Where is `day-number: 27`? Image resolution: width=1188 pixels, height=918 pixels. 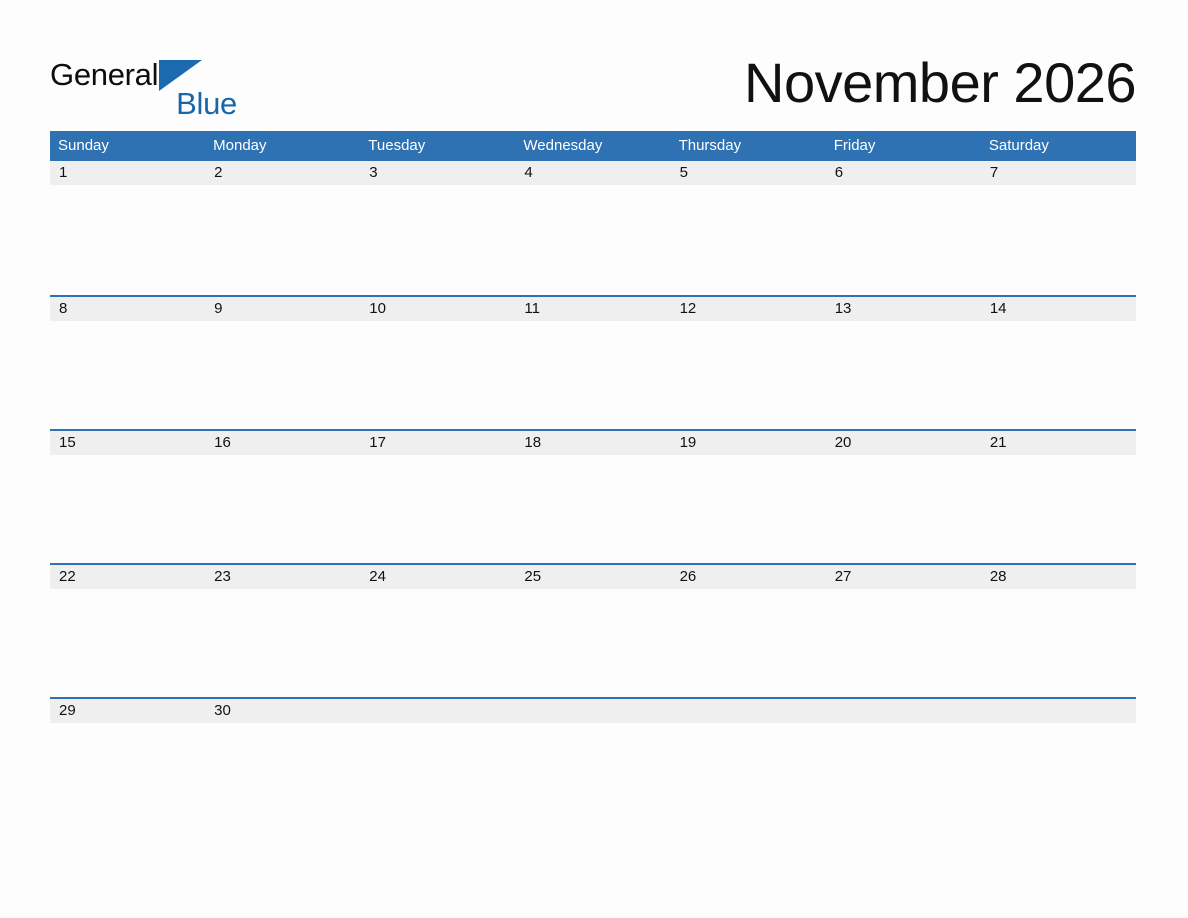
day-number: 27 is located at coordinates (903, 577).